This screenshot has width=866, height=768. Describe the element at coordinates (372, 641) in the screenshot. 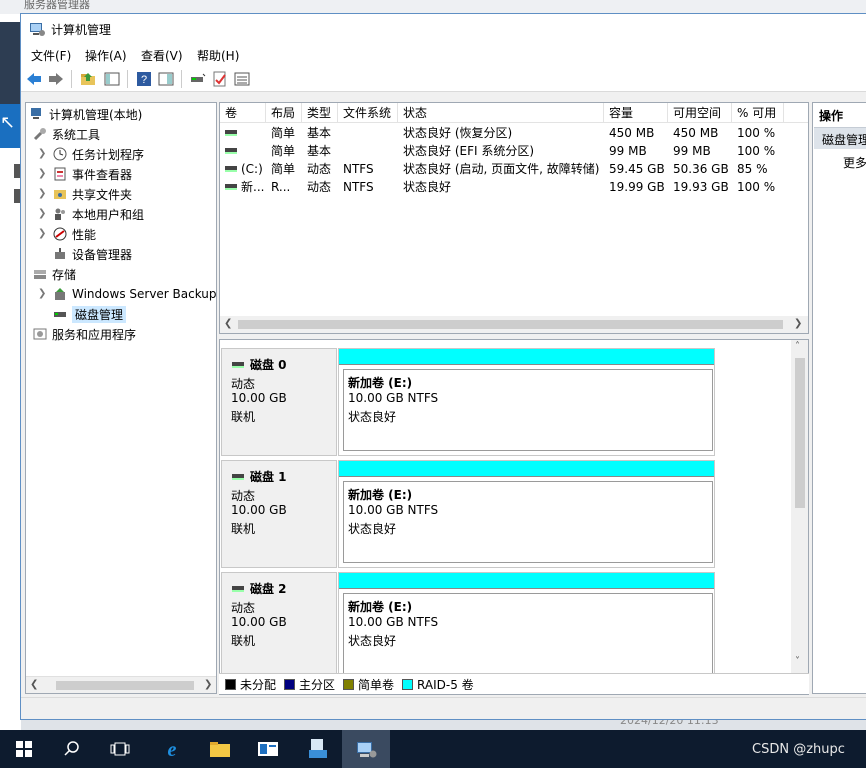

I see `volume-status: 状态良好` at that location.